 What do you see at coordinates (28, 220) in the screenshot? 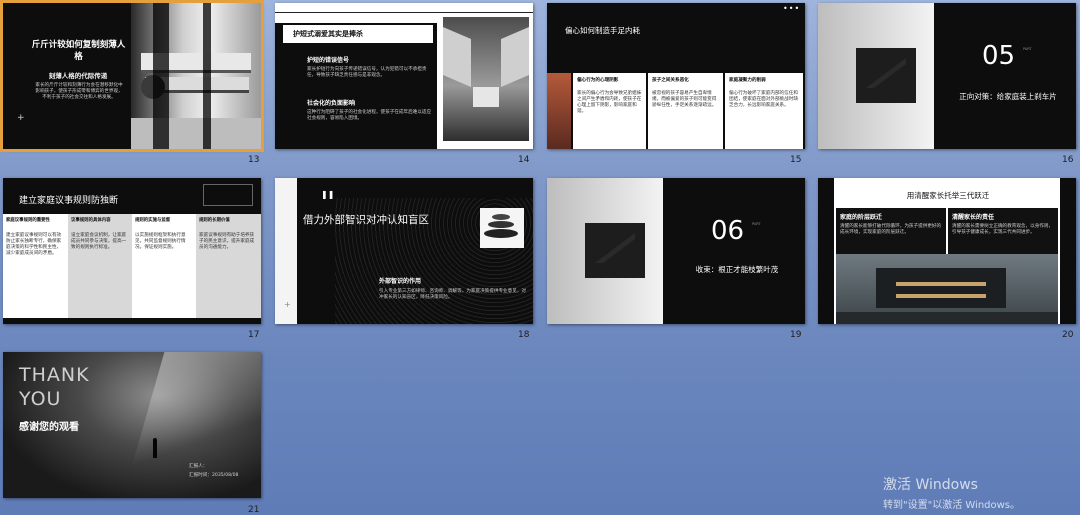
I see `column-heading: 家庭议事规则的重要性` at bounding box center [28, 220].